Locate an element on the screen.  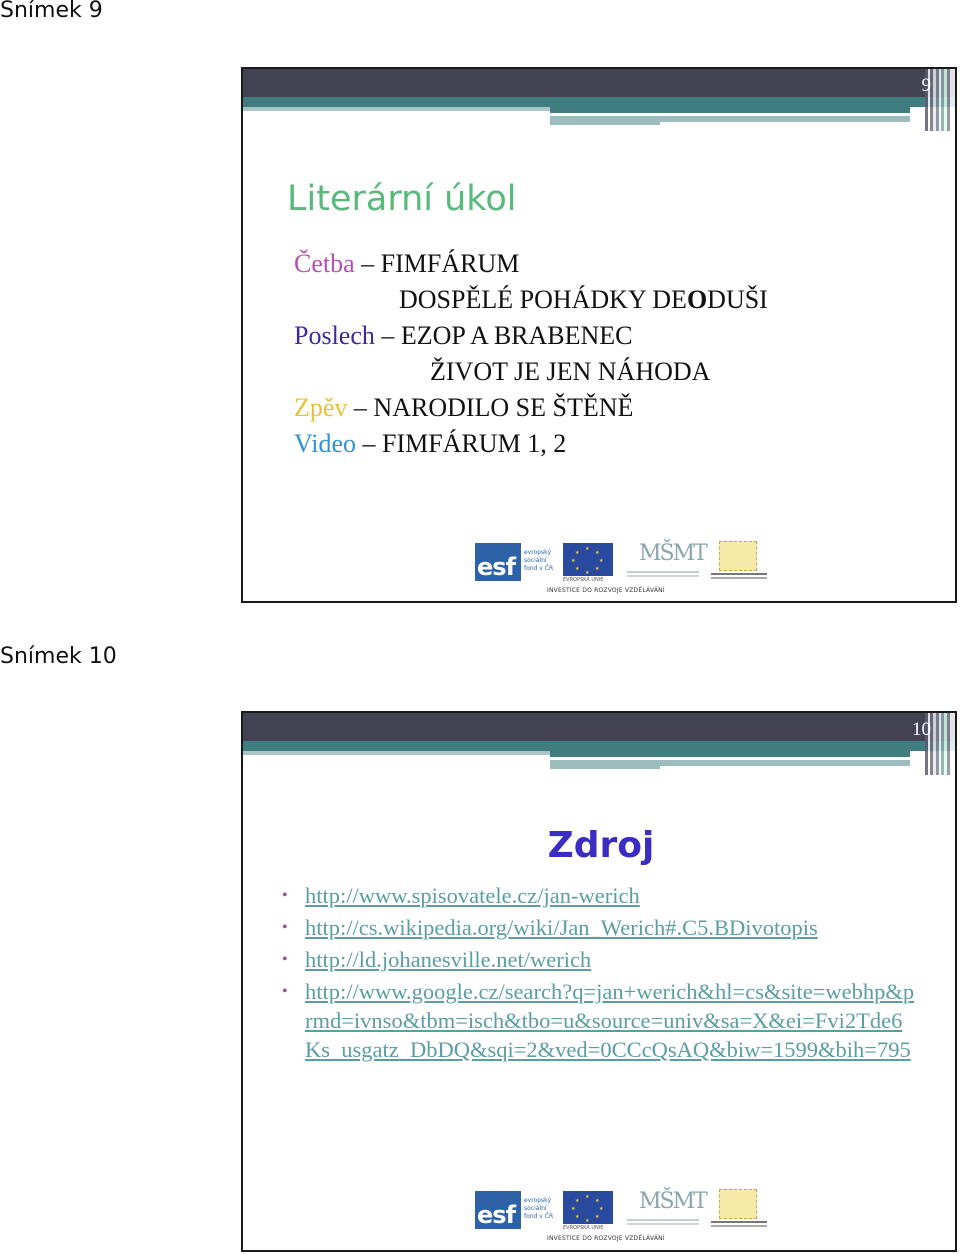
assignment-line-video: Video – FIMFÁRUM 1, 2 is located at coordinates (430, 443).